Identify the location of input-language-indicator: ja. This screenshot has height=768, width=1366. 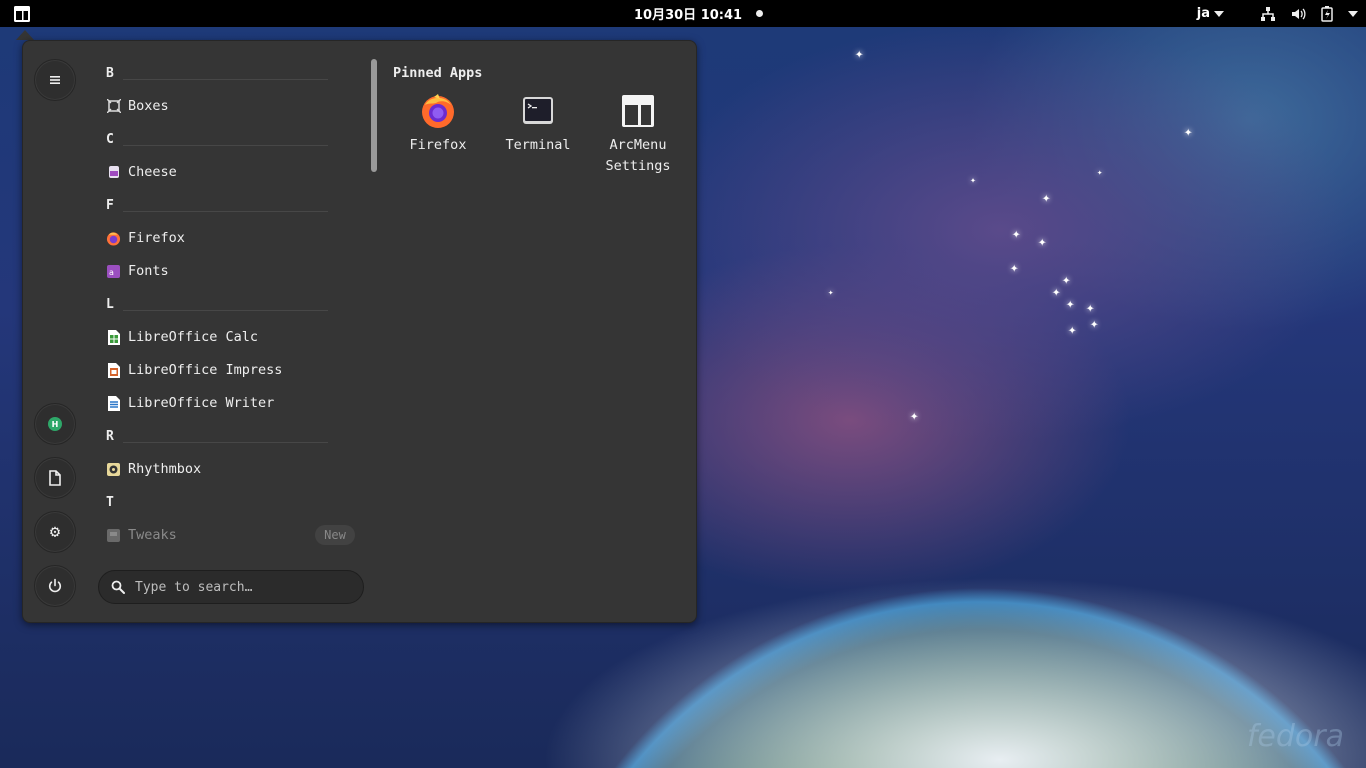
(1210, 13).